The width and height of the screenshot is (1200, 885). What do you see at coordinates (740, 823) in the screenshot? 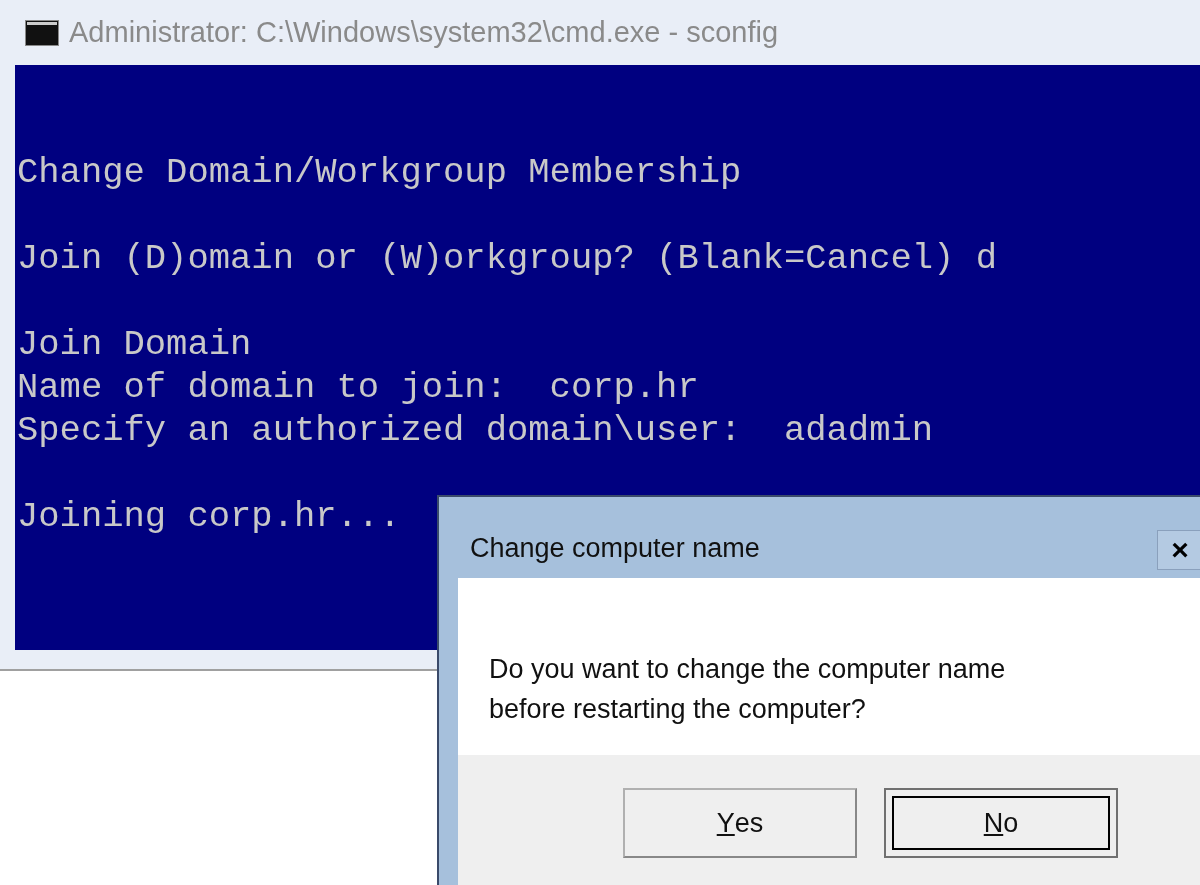
I see `dialog-button: Yes` at bounding box center [740, 823].